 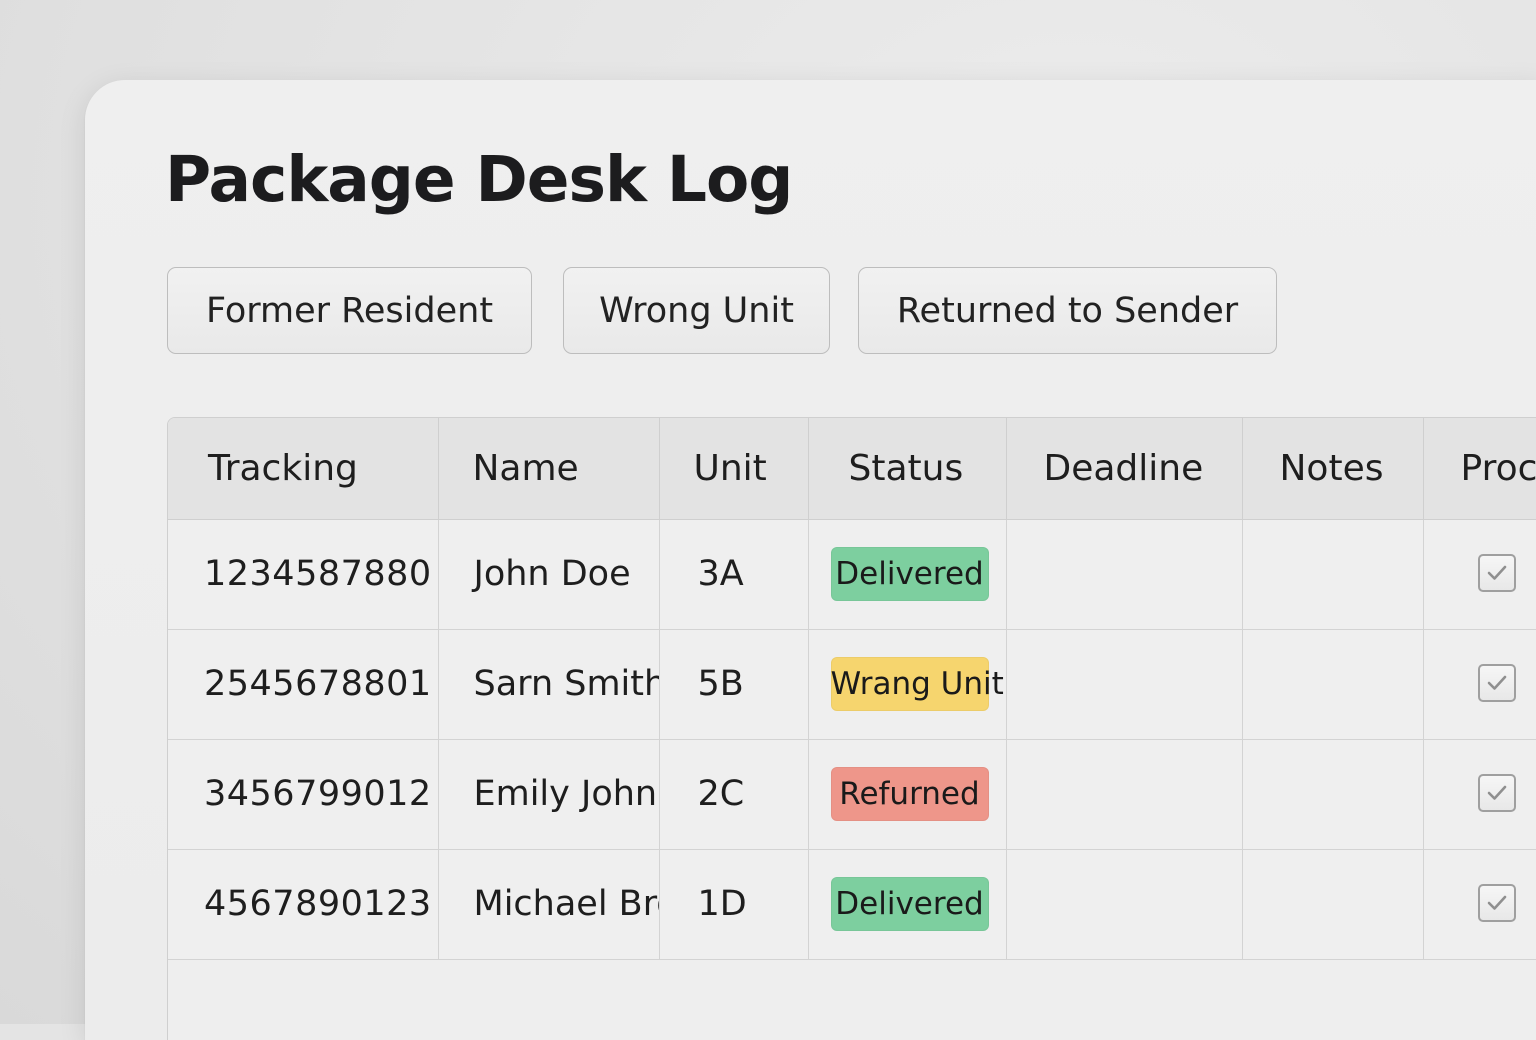 I want to click on name-cell: Emily Johns, so click(x=549, y=794).